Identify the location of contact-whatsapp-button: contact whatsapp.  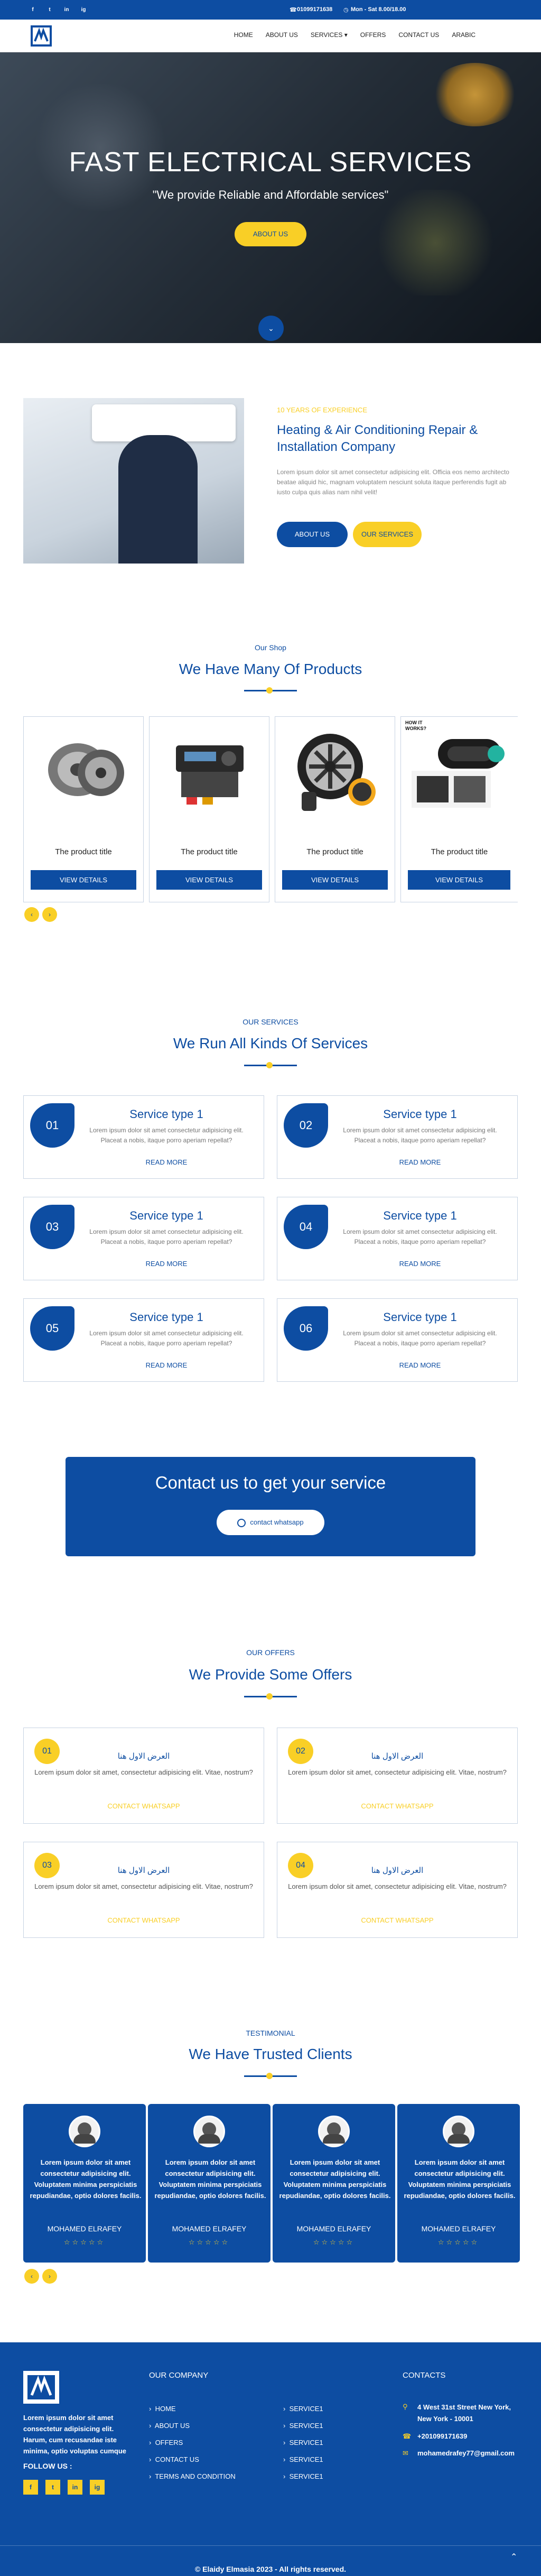
(270, 1522).